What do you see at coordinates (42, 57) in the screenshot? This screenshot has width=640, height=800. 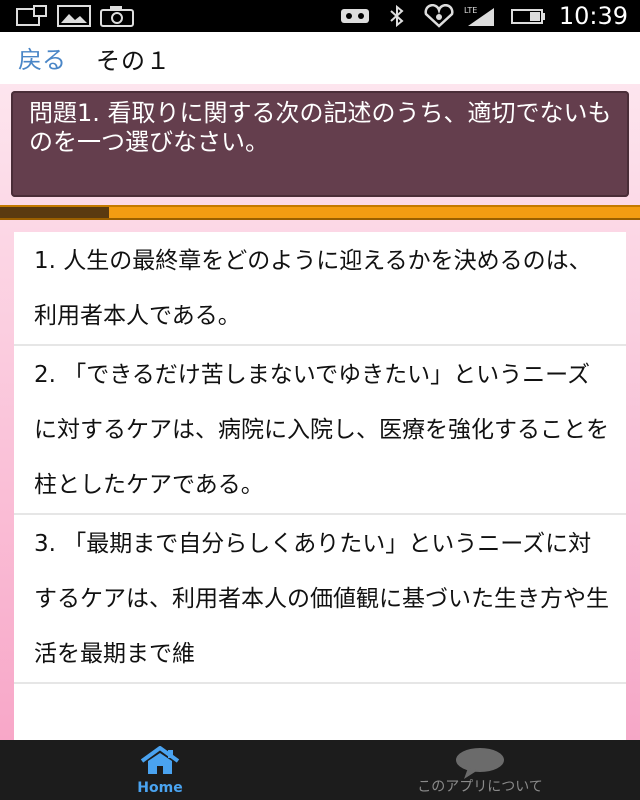 I see `back-button: 戻る` at bounding box center [42, 57].